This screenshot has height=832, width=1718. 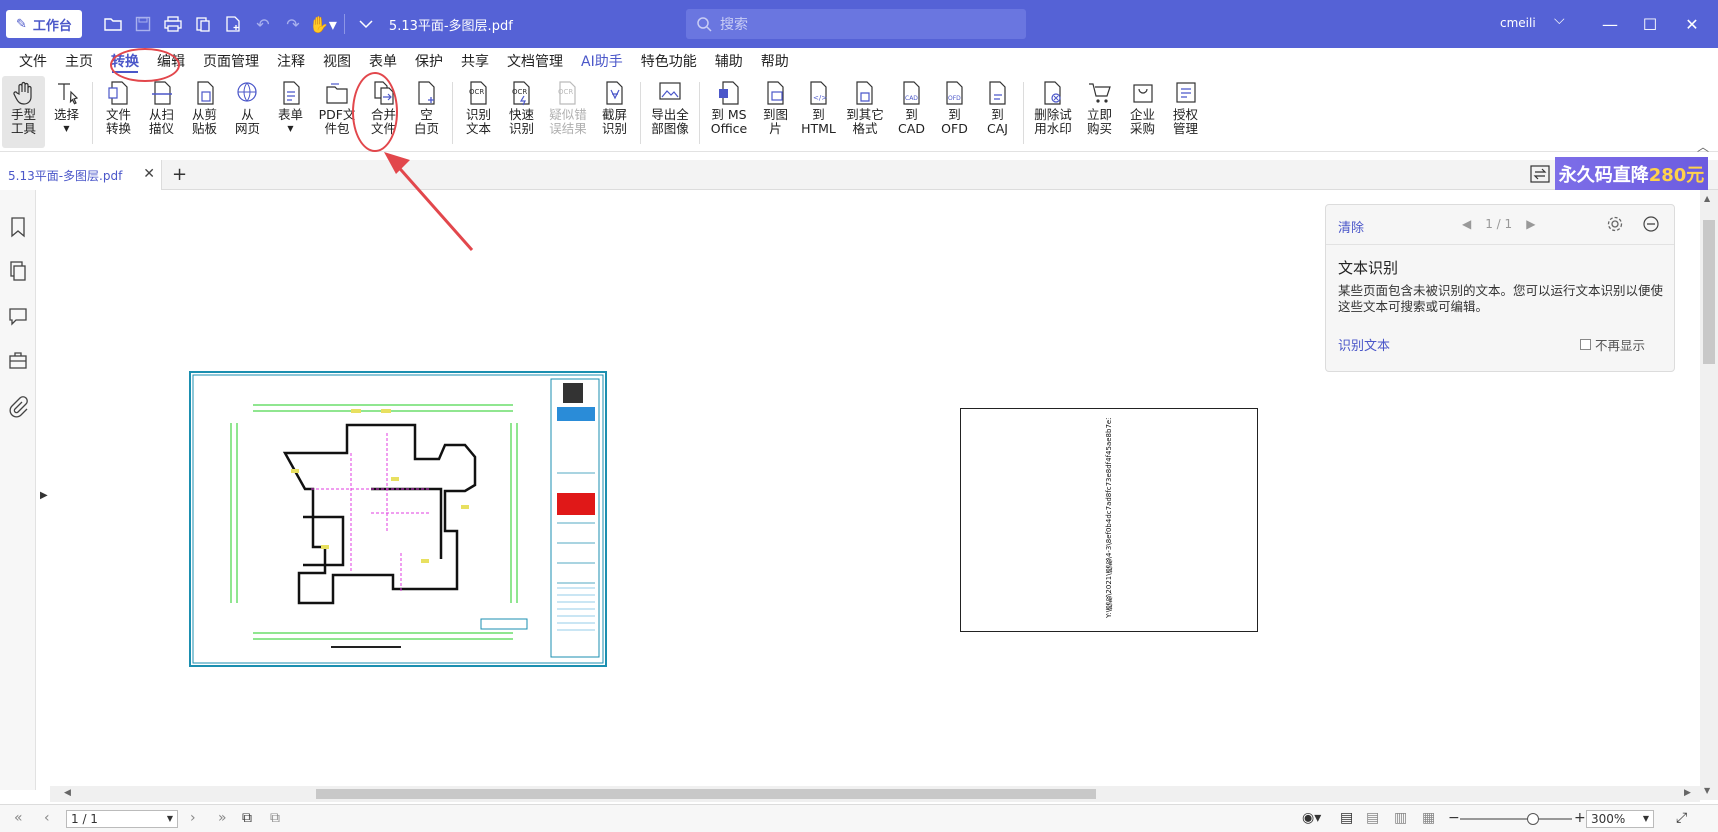 I want to click on zoom-level-input: 300% ▼, so click(x=1620, y=819).